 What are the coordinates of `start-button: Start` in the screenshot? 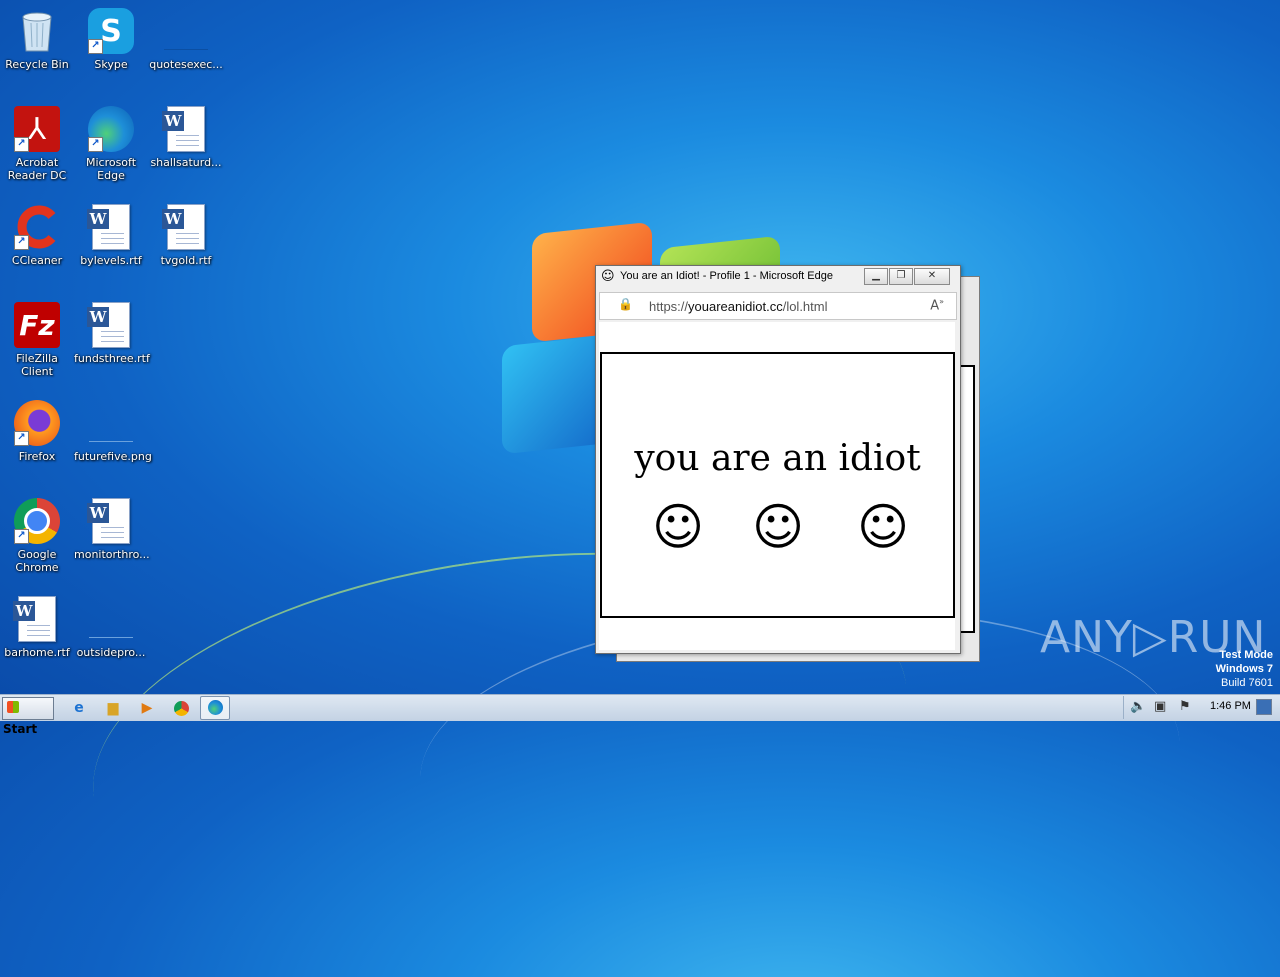 It's located at (28, 716).